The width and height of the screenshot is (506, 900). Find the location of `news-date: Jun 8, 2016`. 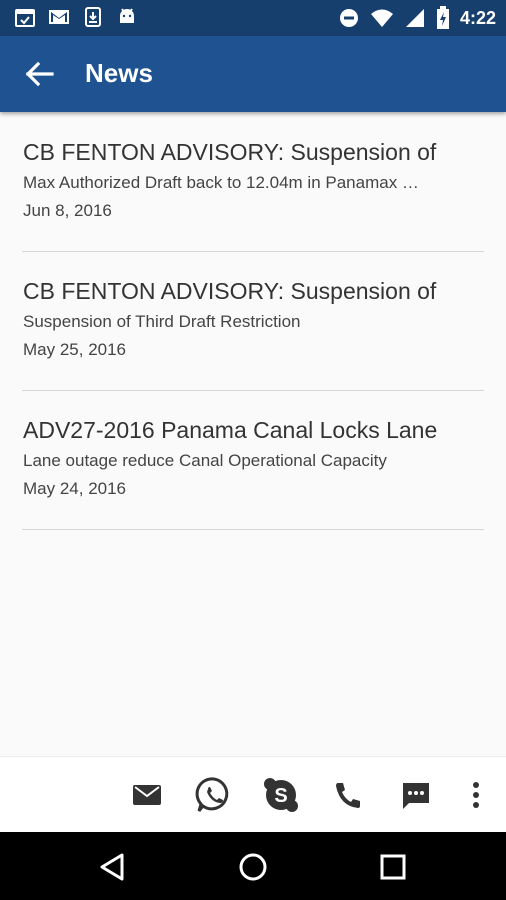

news-date: Jun 8, 2016 is located at coordinates (67, 210).